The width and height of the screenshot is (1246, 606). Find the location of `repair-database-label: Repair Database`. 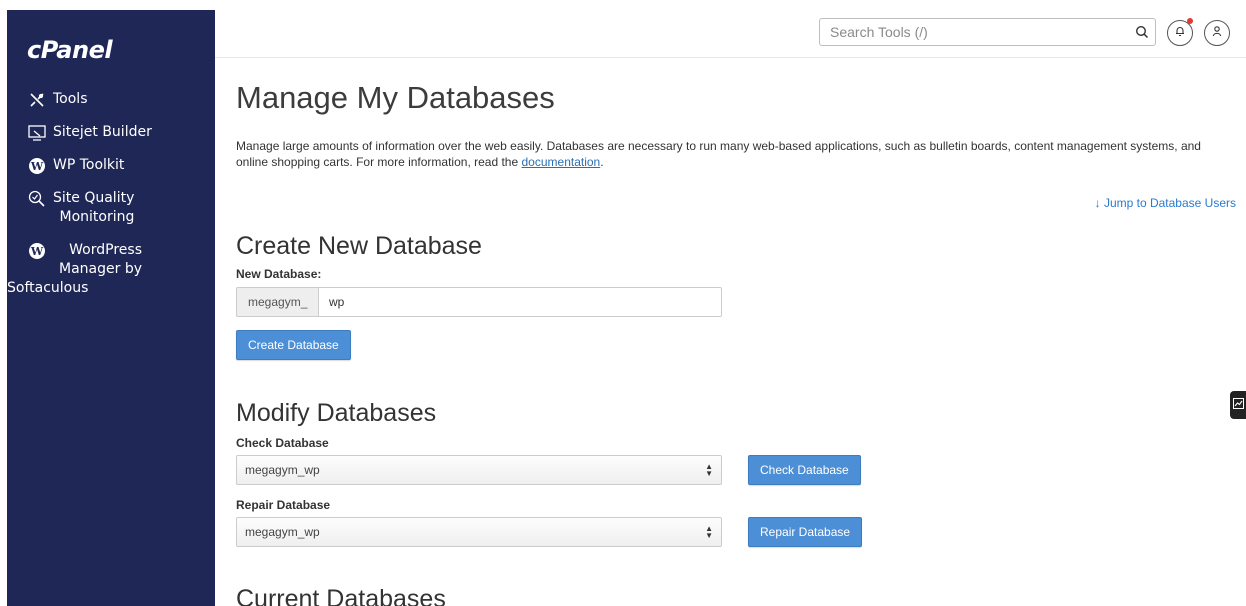

repair-database-label: Repair Database is located at coordinates (283, 505).